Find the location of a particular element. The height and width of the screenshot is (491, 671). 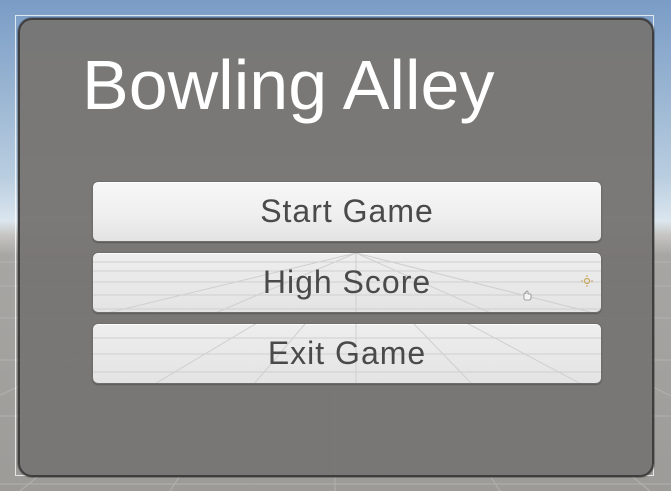

exit-game-button: Exit Game is located at coordinates (347, 353).